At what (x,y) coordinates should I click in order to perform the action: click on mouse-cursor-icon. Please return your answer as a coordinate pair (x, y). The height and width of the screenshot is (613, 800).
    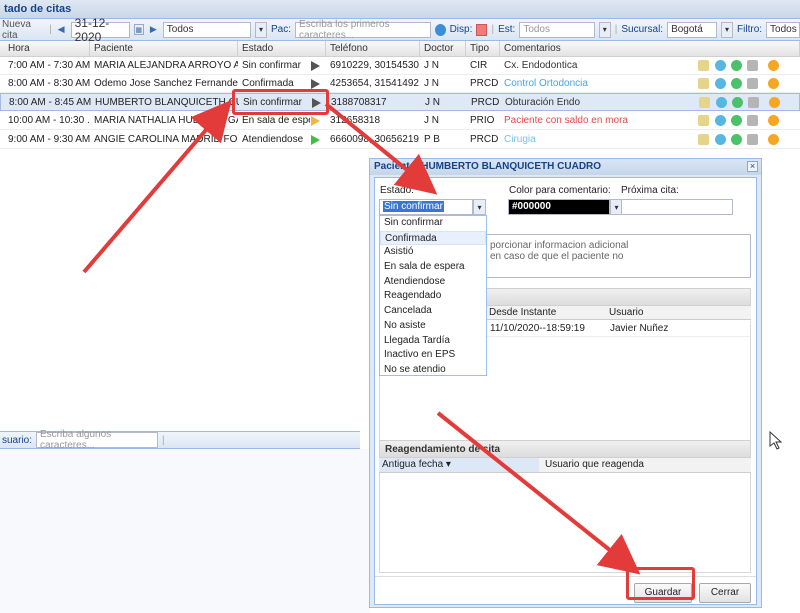
    Looking at the image, I should click on (776, 440).